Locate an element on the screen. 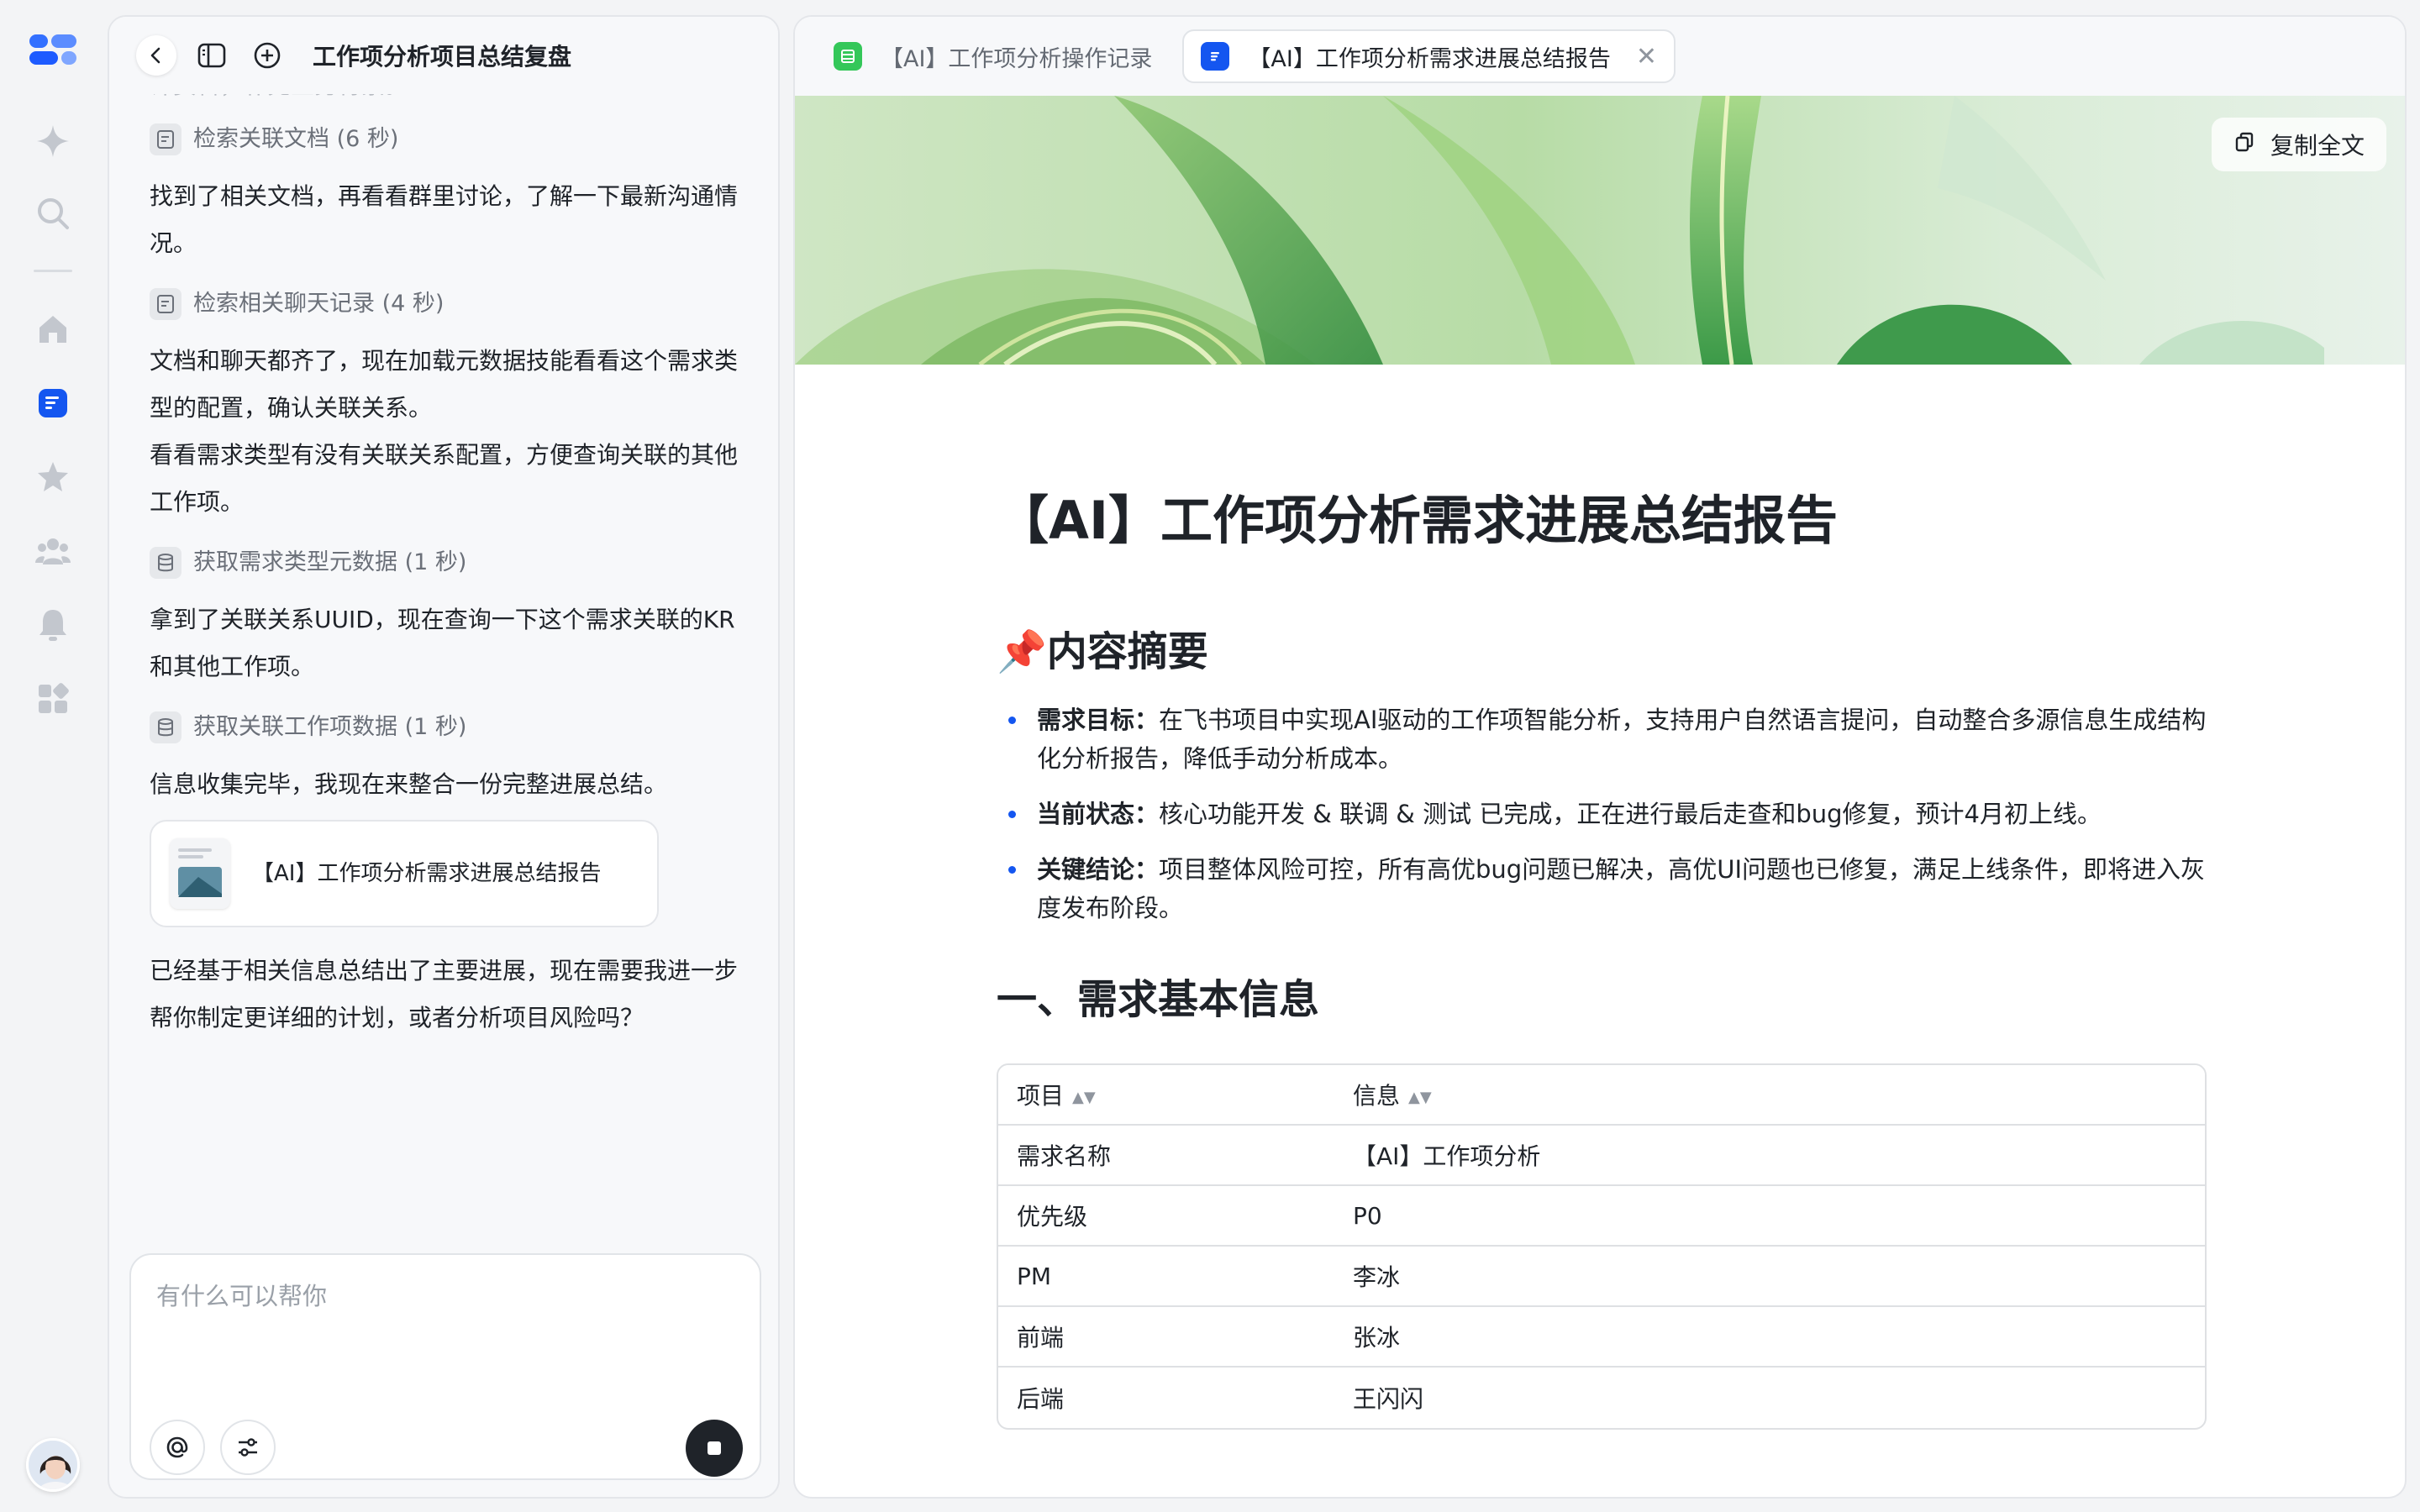 This screenshot has width=2420, height=1512. doc-card-title: 【AI】工作项分析需求进展总结报告 is located at coordinates (427, 873).